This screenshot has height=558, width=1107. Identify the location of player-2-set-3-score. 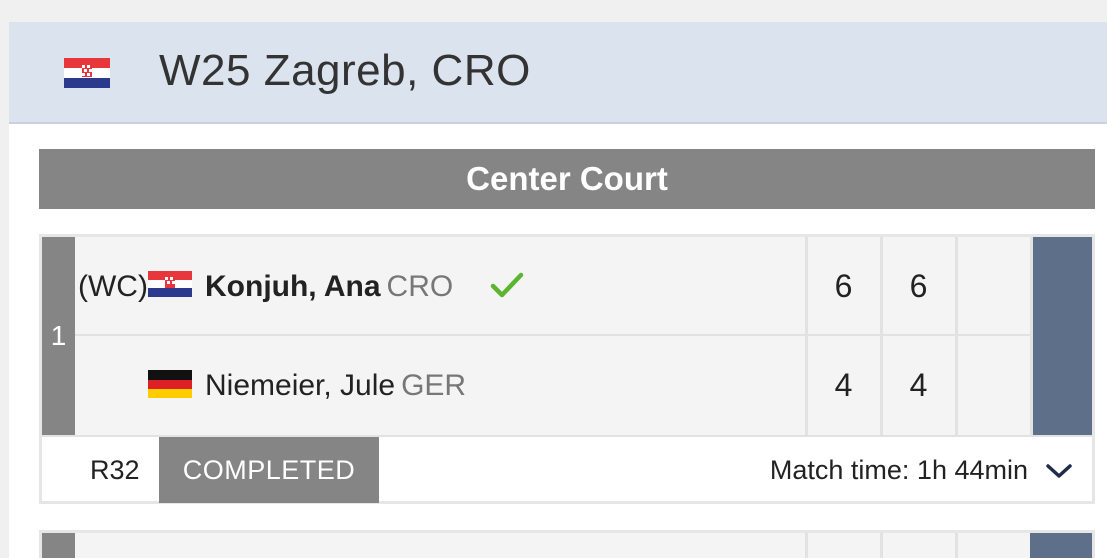
(992, 385).